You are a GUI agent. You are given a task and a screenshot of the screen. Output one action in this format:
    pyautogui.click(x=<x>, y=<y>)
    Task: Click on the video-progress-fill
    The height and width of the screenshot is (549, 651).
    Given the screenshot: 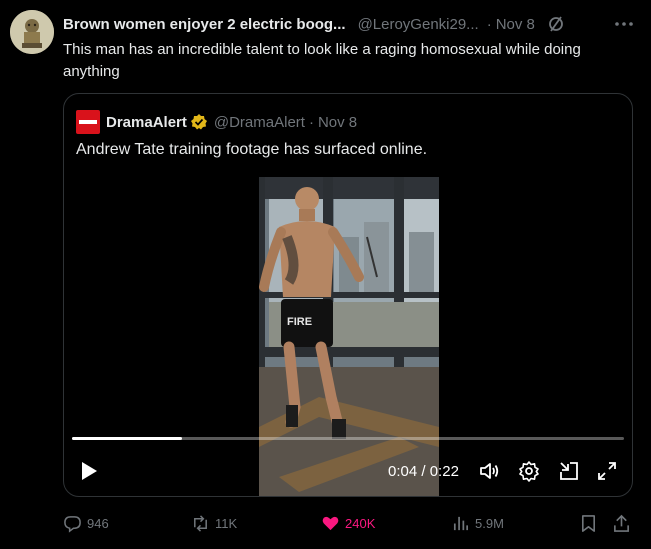 What is the action you would take?
    pyautogui.click(x=127, y=438)
    